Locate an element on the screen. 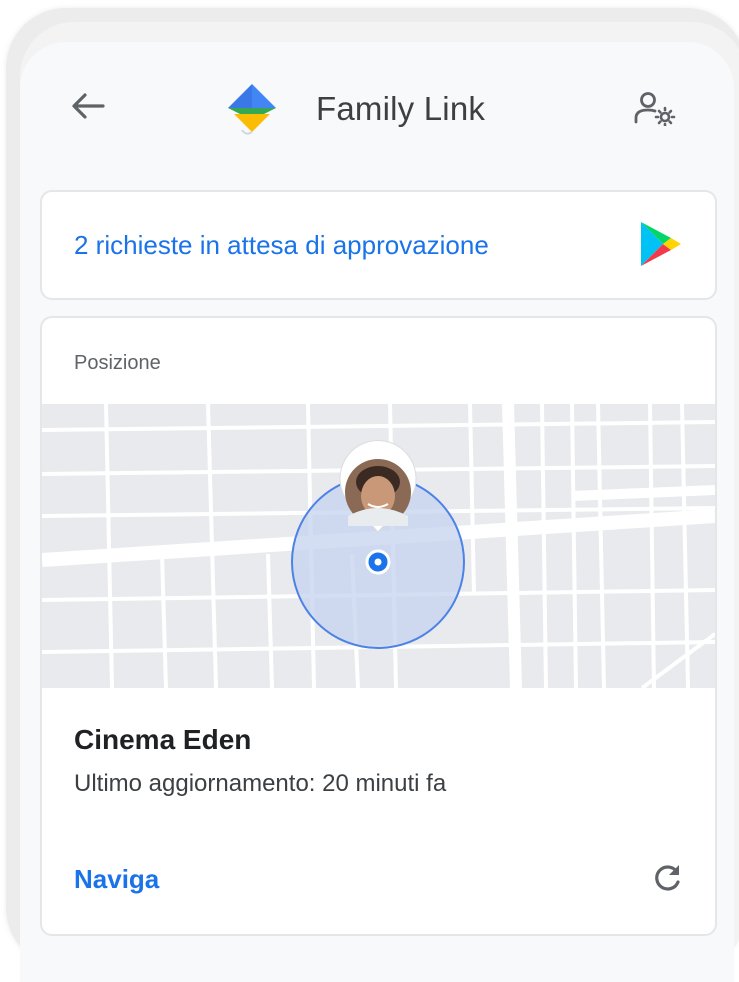 Image resolution: width=739 pixels, height=982 pixels. arrow-back-icon is located at coordinates (88, 106).